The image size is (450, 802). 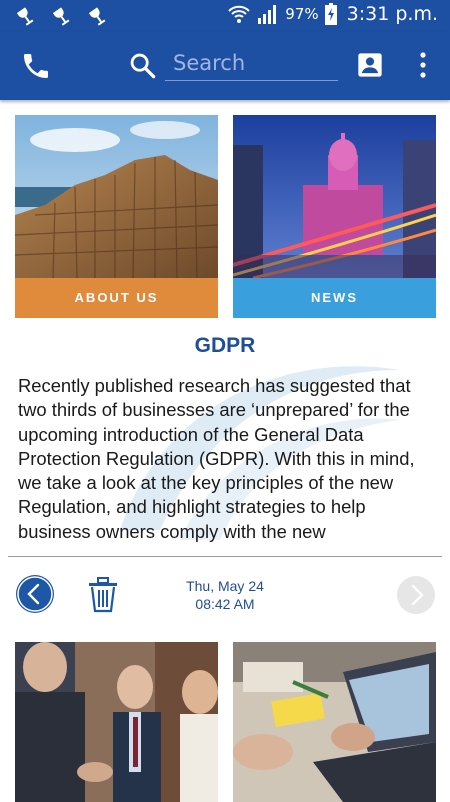 I want to click on delete-icon, so click(x=103, y=595).